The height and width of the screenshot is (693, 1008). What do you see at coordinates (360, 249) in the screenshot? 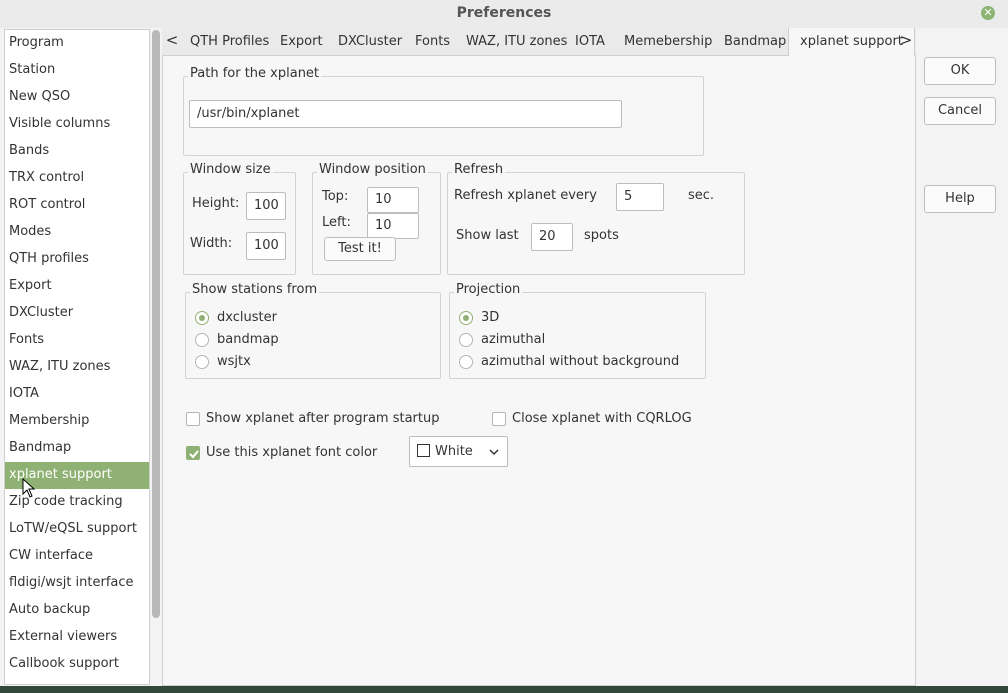
I see `test-it-button: Test it!` at bounding box center [360, 249].